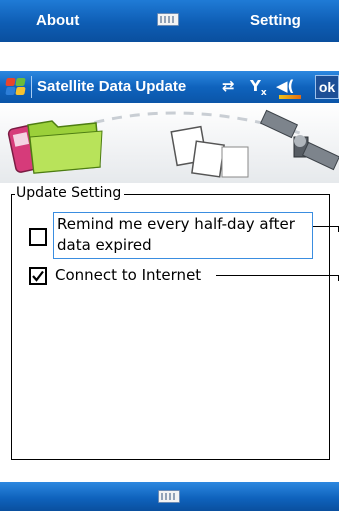 The image size is (339, 511). Describe the element at coordinates (112, 86) in the screenshot. I see `window-title: Satellite Data Update` at that location.